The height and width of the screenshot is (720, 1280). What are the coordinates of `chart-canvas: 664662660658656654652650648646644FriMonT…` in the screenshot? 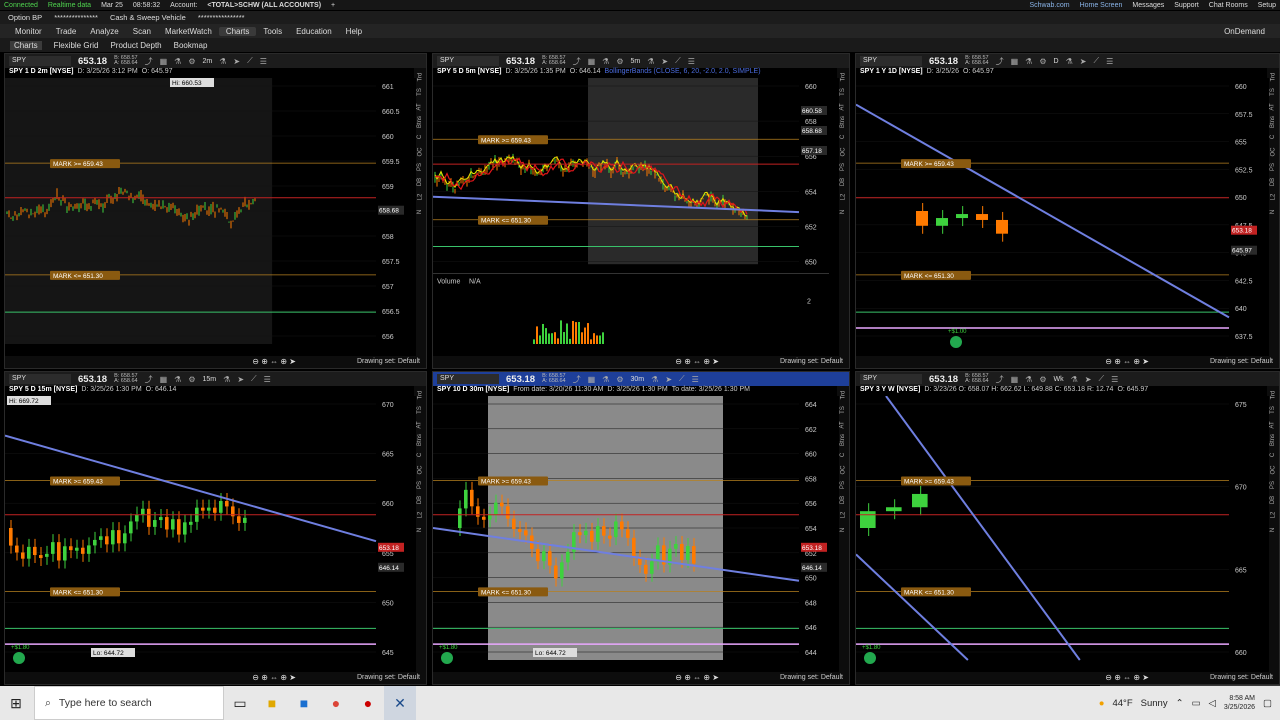 It's located at (636, 540).